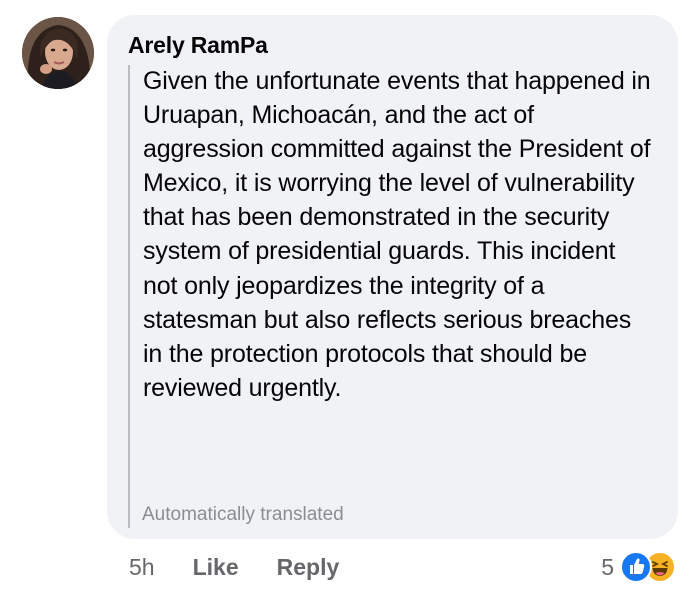 The image size is (700, 600). What do you see at coordinates (636, 567) in the screenshot?
I see `like-icon` at bounding box center [636, 567].